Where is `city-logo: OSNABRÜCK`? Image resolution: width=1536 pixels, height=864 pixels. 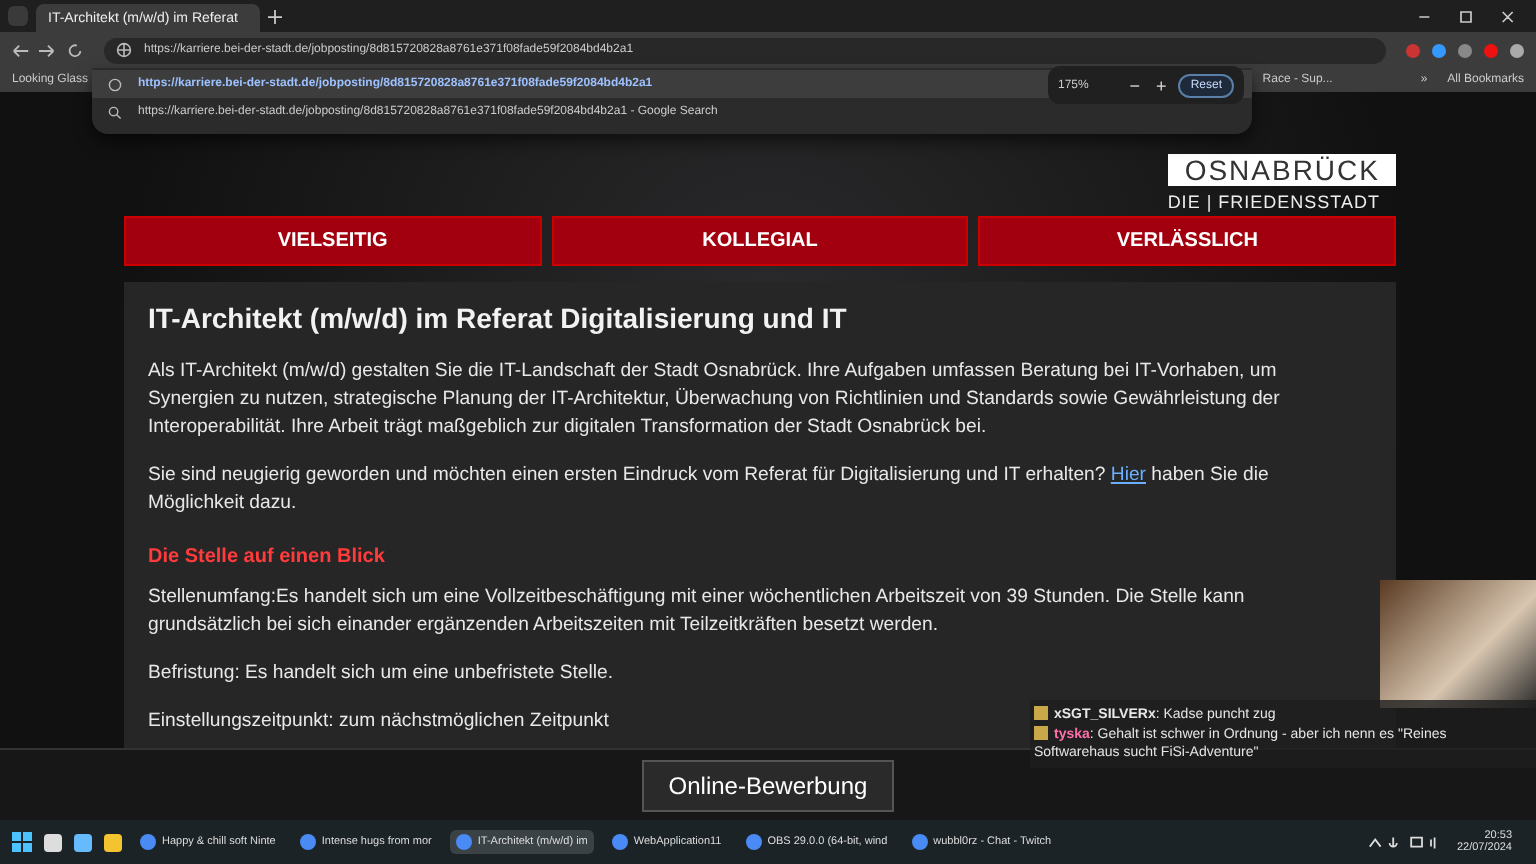 city-logo: OSNABRÜCK is located at coordinates (1282, 170).